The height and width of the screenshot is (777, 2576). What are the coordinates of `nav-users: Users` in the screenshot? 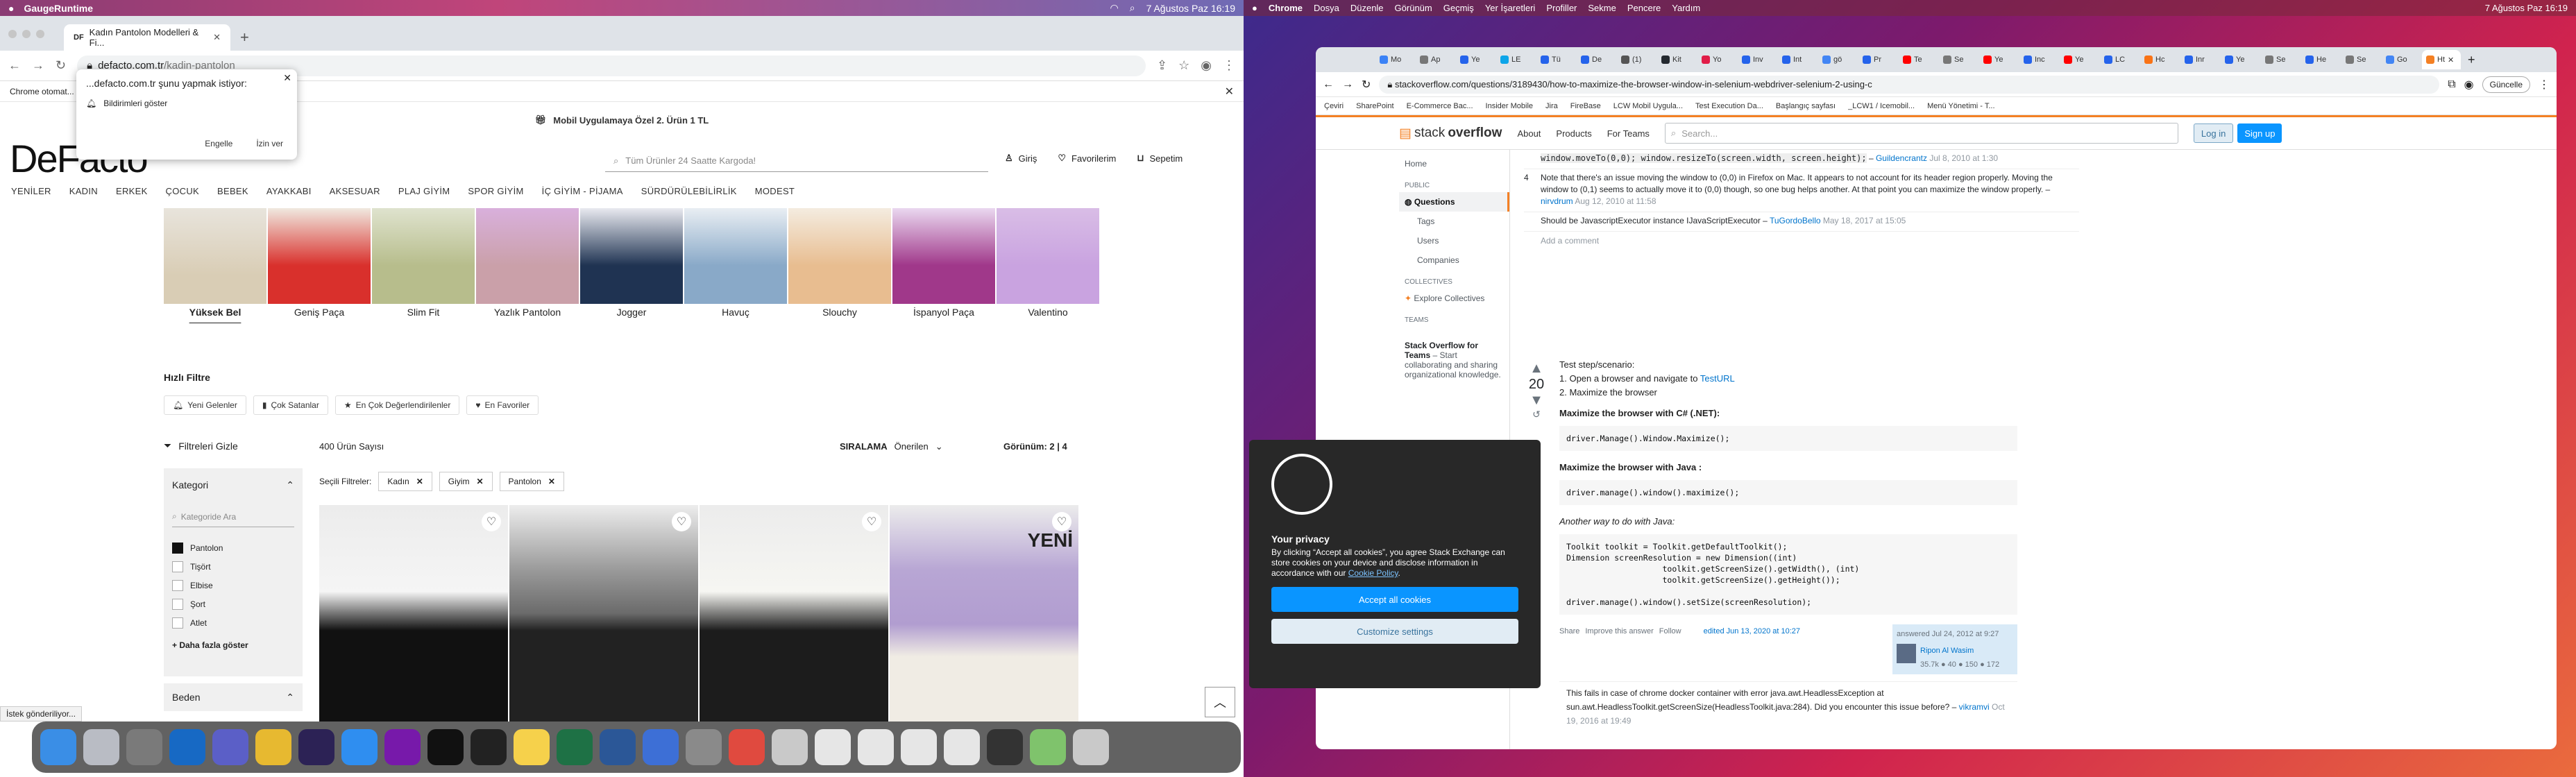 It's located at (1454, 240).